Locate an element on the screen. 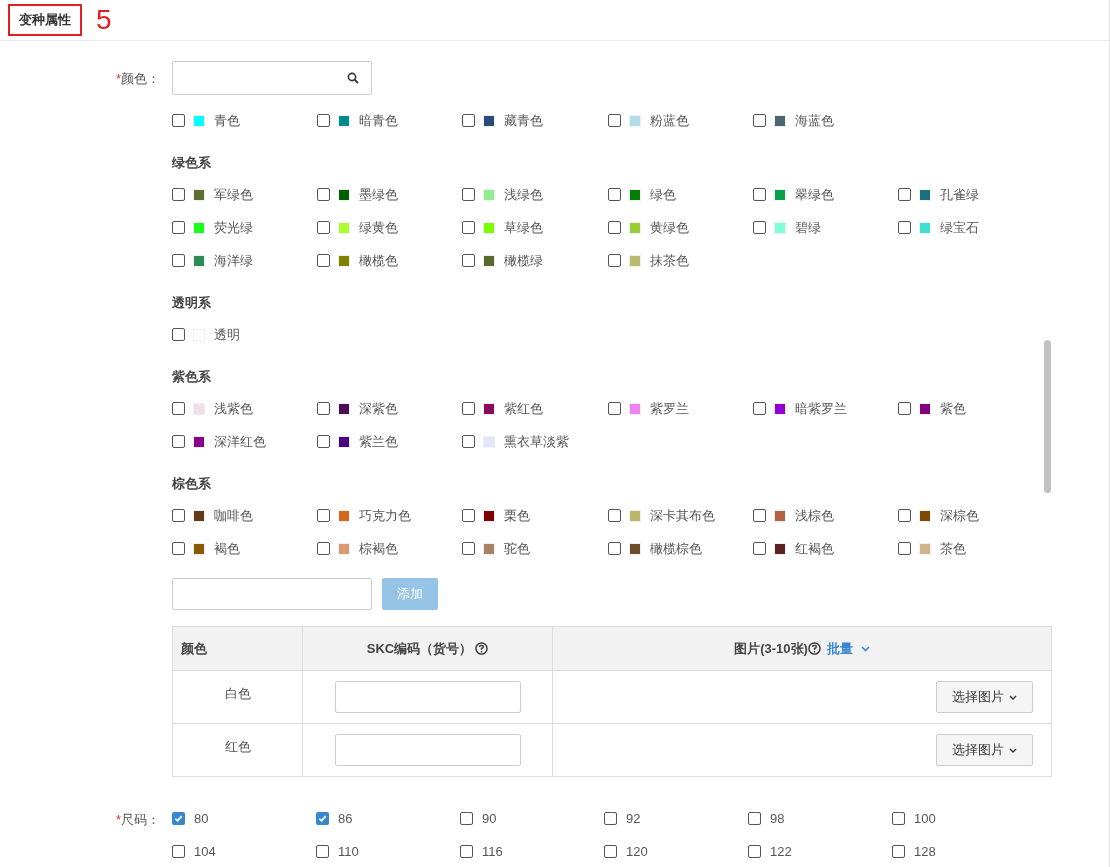 This screenshot has width=1110, height=867. option-label: 深紫色 is located at coordinates (379, 408).